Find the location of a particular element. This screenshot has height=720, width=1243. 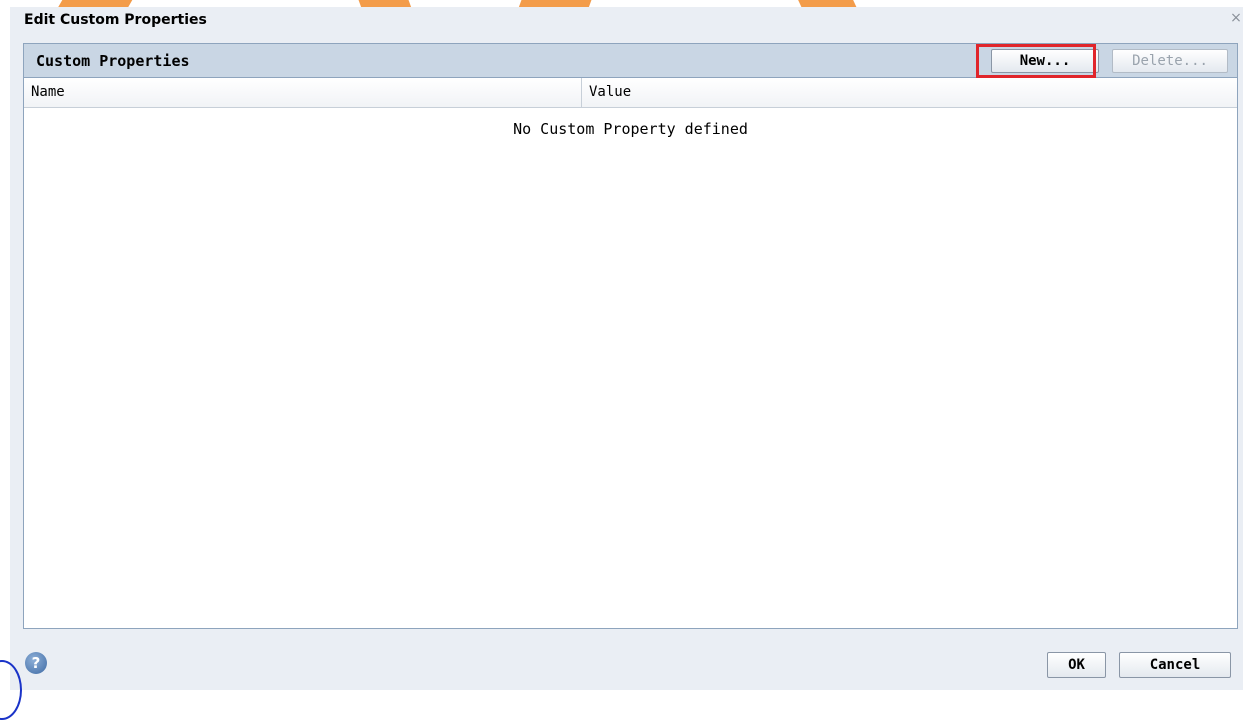

empty-table-message: No Custom Property defined is located at coordinates (630, 129).